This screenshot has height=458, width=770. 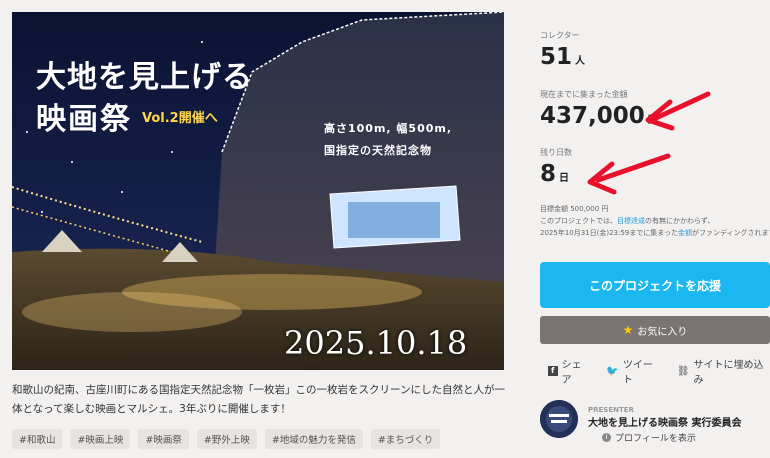 I want to click on profile-link: i プロフィールを表示, so click(x=649, y=437).